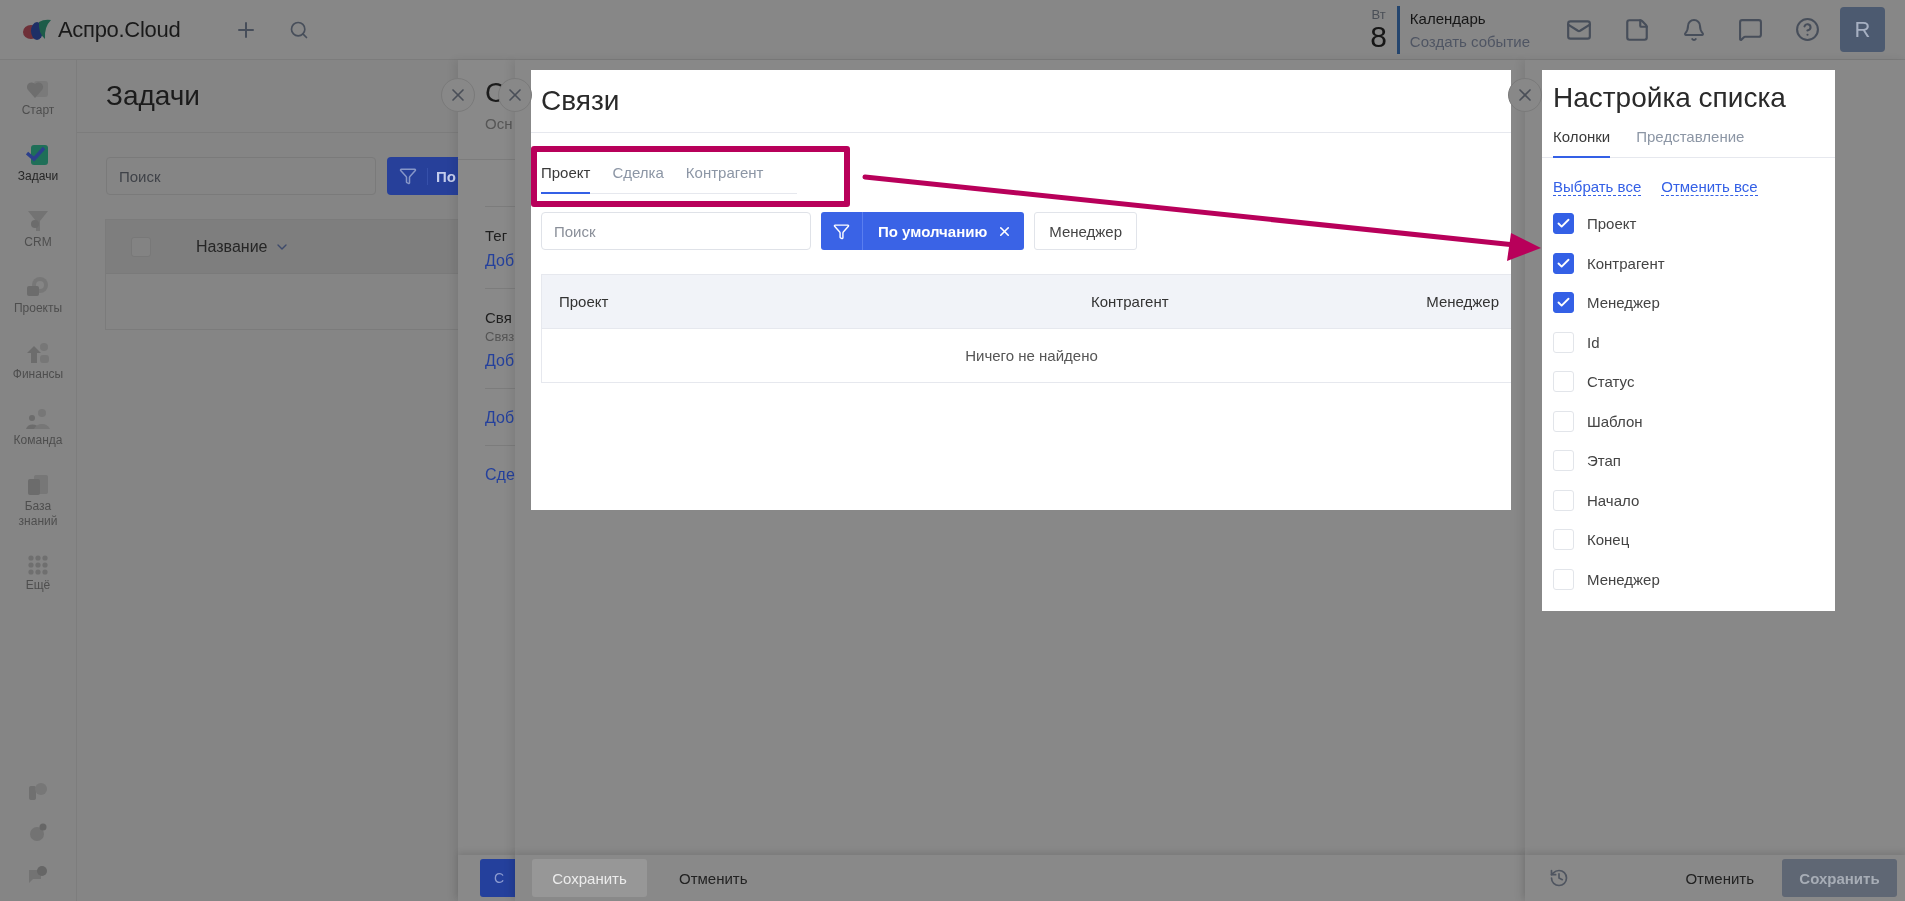  What do you see at coordinates (1597, 187) in the screenshot?
I see `select-all-link: Выбрать все` at bounding box center [1597, 187].